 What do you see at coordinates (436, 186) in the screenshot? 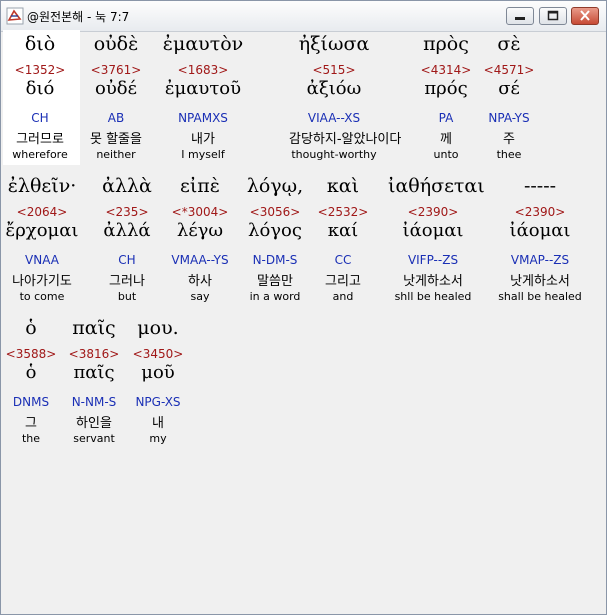
I see `greek-word: ἰαθήσεται` at bounding box center [436, 186].